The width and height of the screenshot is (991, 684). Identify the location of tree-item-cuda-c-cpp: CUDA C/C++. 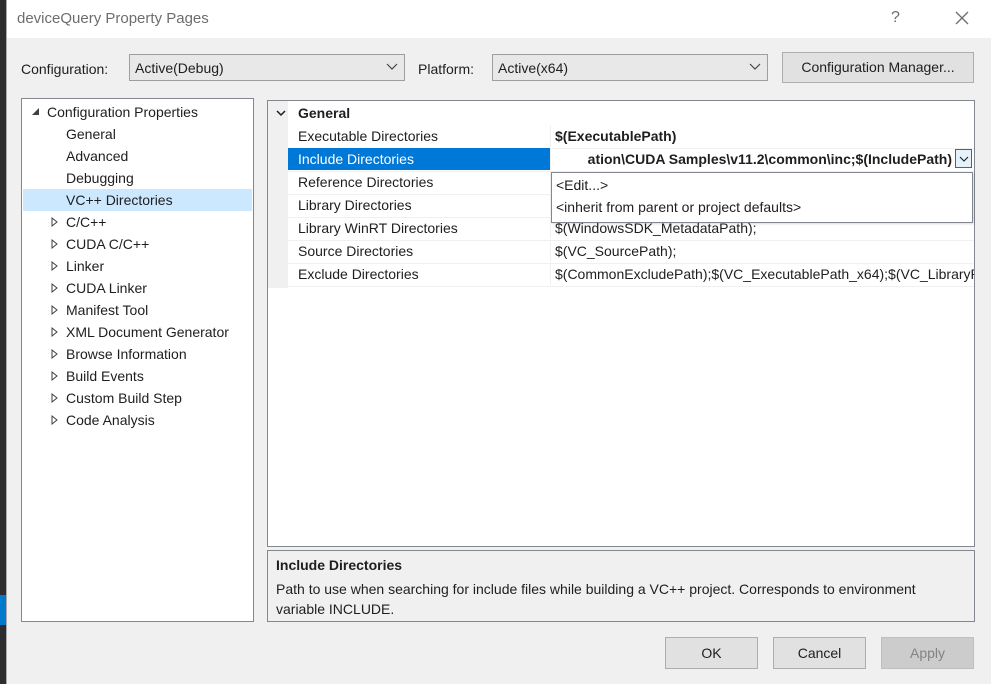
(137, 244).